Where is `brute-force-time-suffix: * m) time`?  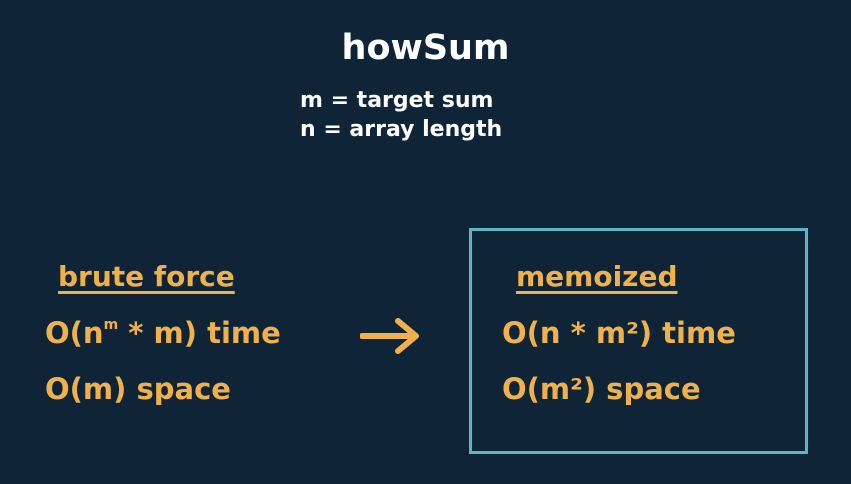
brute-force-time-suffix: * m) time is located at coordinates (199, 333).